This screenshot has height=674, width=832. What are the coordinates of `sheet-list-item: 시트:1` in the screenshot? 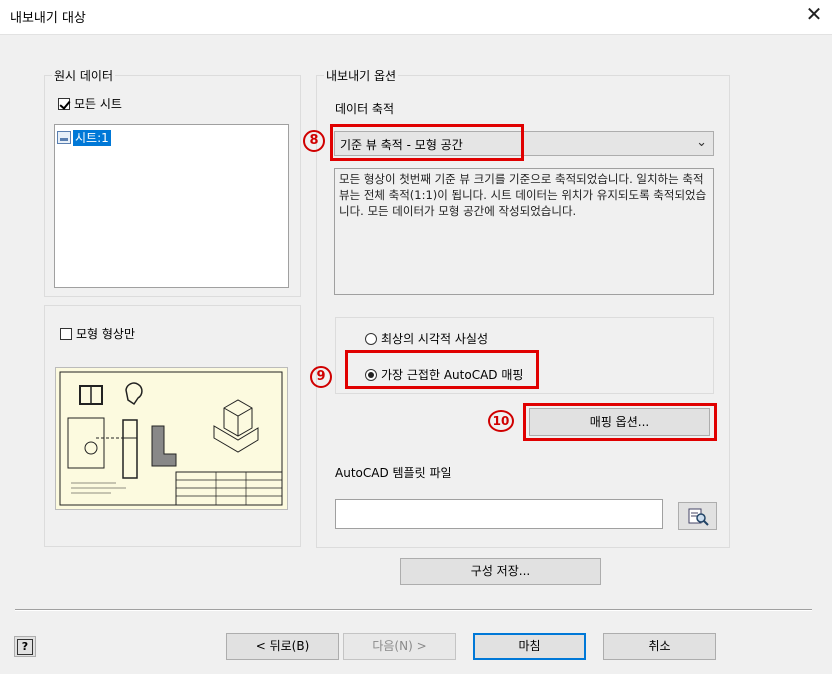 It's located at (84, 137).